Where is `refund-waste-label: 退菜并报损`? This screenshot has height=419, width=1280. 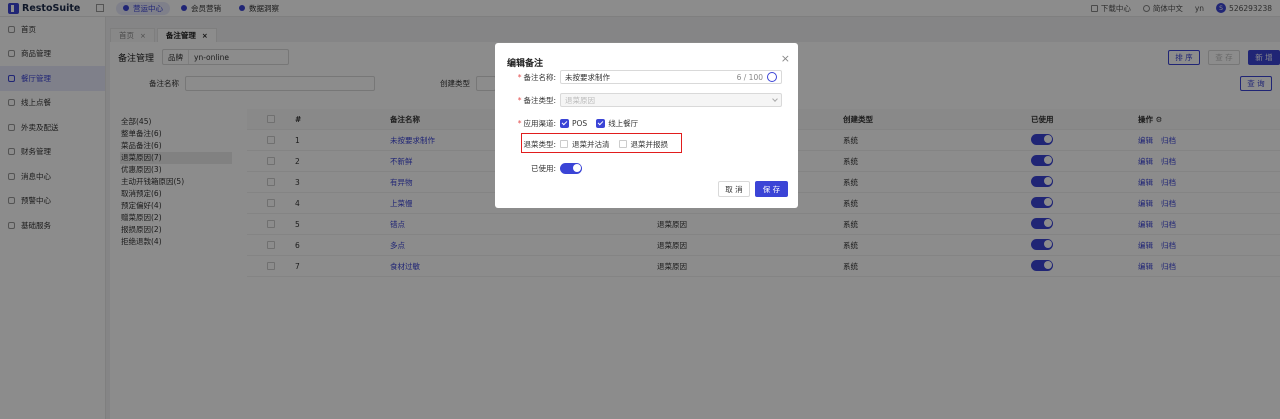
refund-waste-label: 退菜并报损 is located at coordinates (649, 144).